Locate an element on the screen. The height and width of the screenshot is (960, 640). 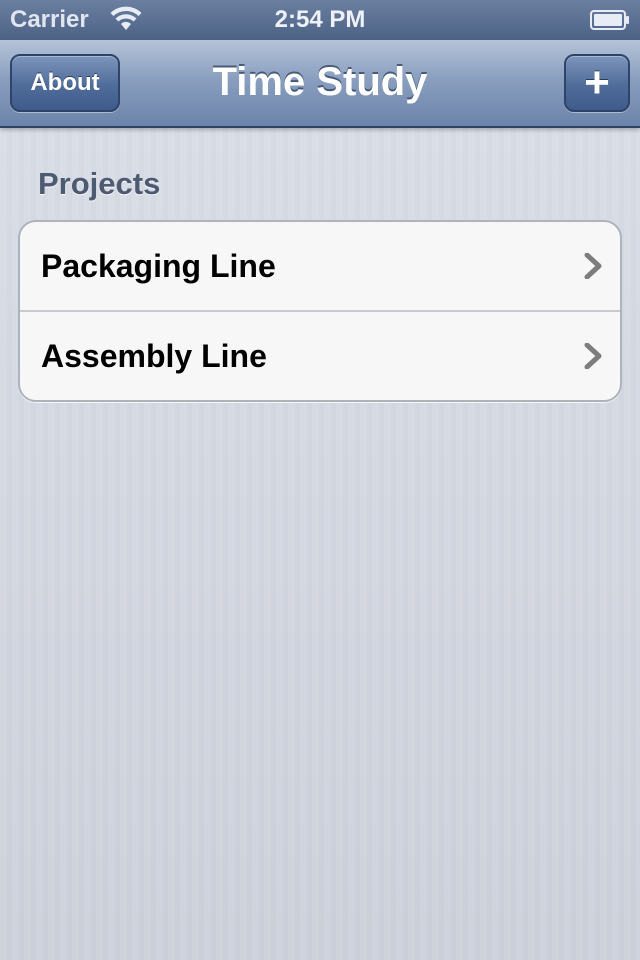
page-title: Time Study is located at coordinates (320, 82).